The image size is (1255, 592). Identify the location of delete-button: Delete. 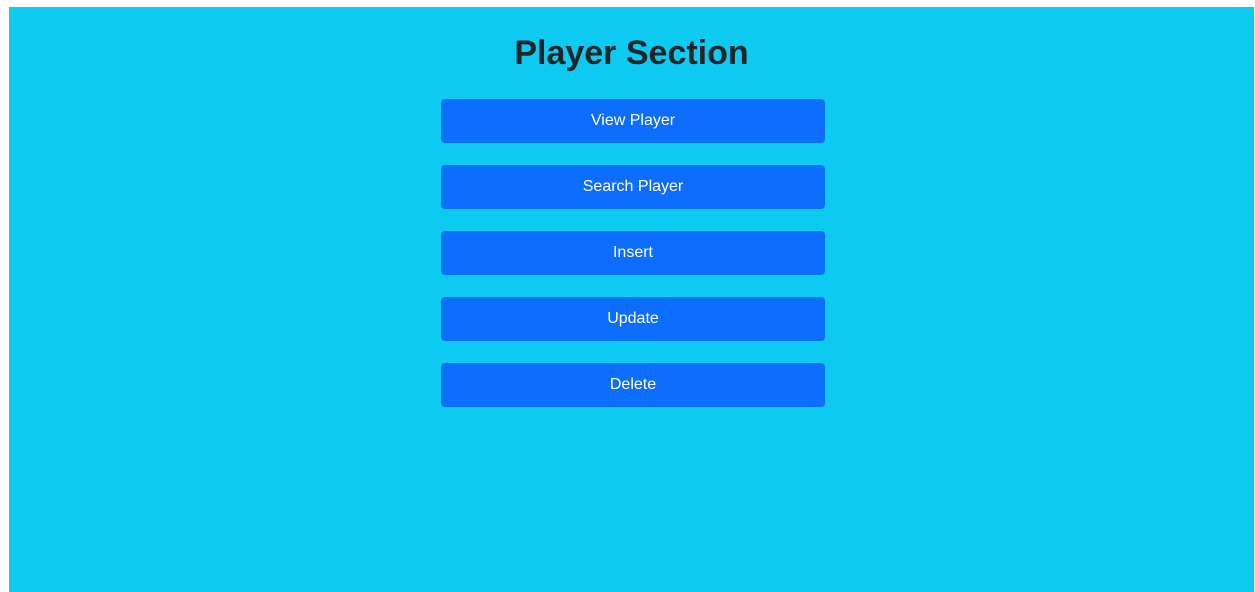
(633, 385).